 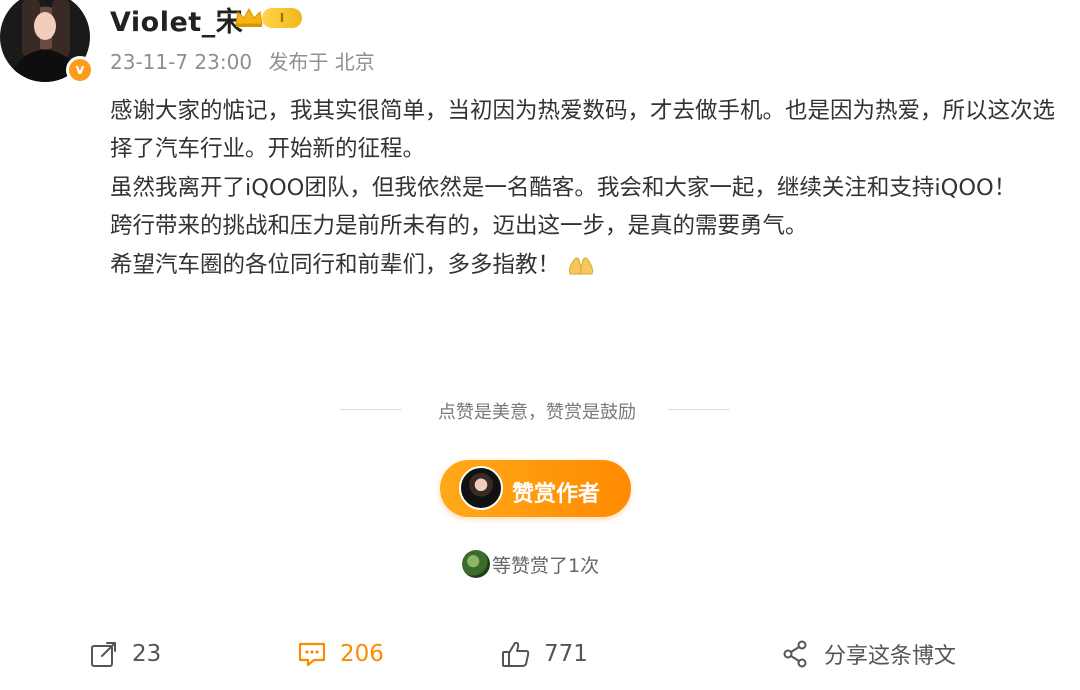 I want to click on post-meta: 23-11-7 23:00 发布于 北京, so click(x=247, y=60).